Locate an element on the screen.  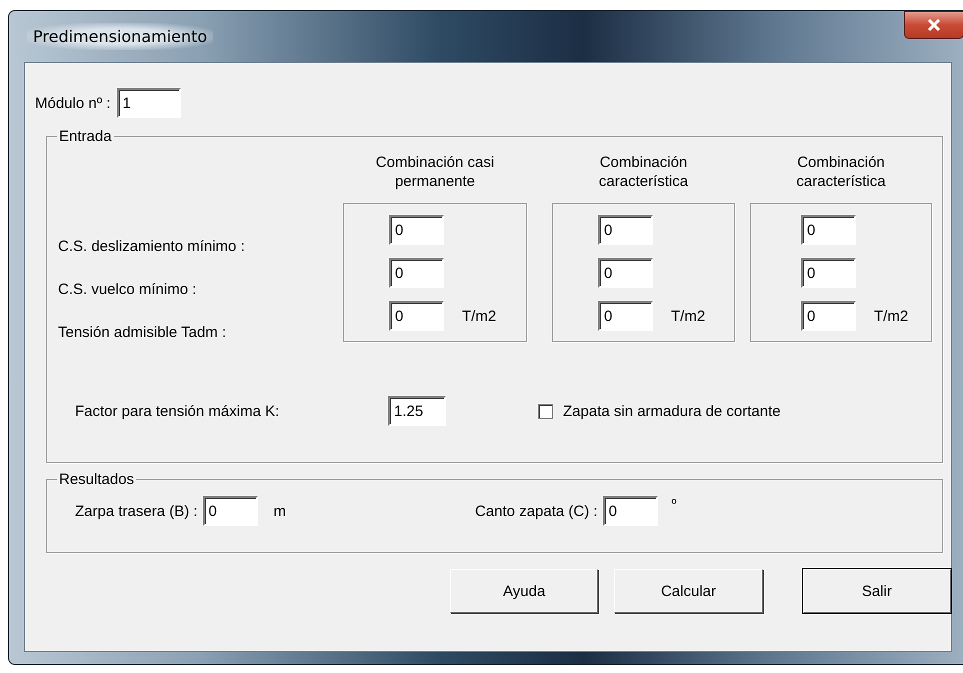
parameter-label: C.S. vuelco mínimo : is located at coordinates (128, 290).